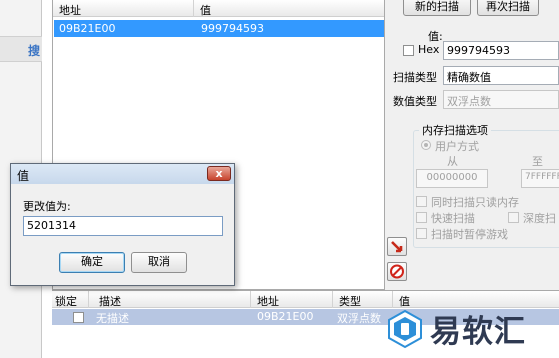  I want to click on change-value-dialog: 值 x 更改值为: 5201314 确定 取消, so click(122, 224).